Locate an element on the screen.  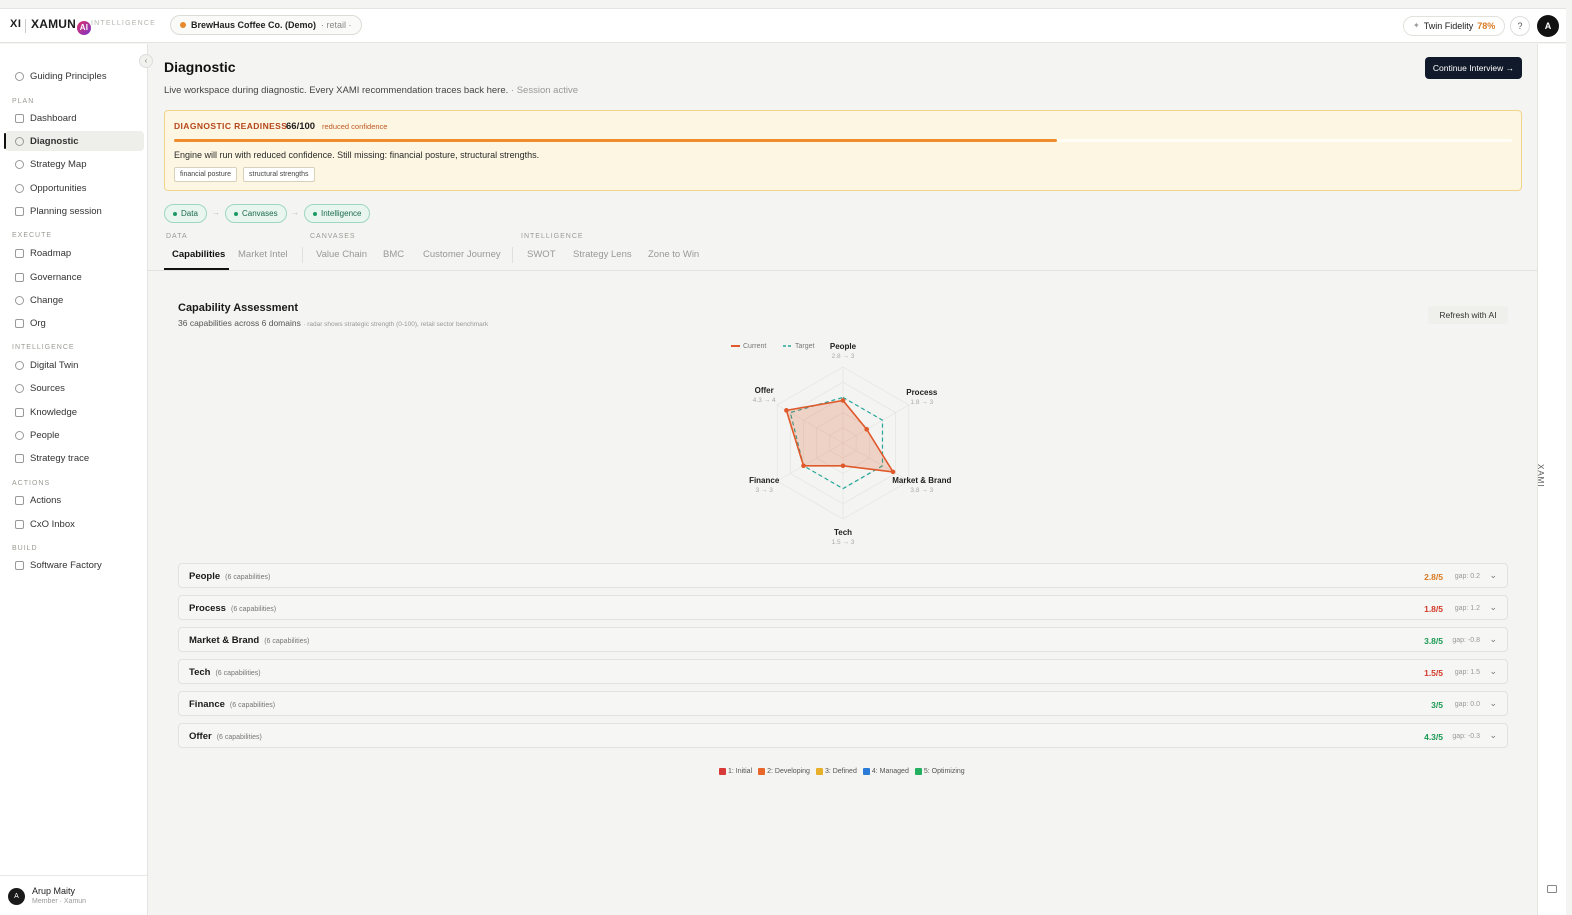
sidebar-item-planning-session: Planning session is located at coordinates (74, 211).